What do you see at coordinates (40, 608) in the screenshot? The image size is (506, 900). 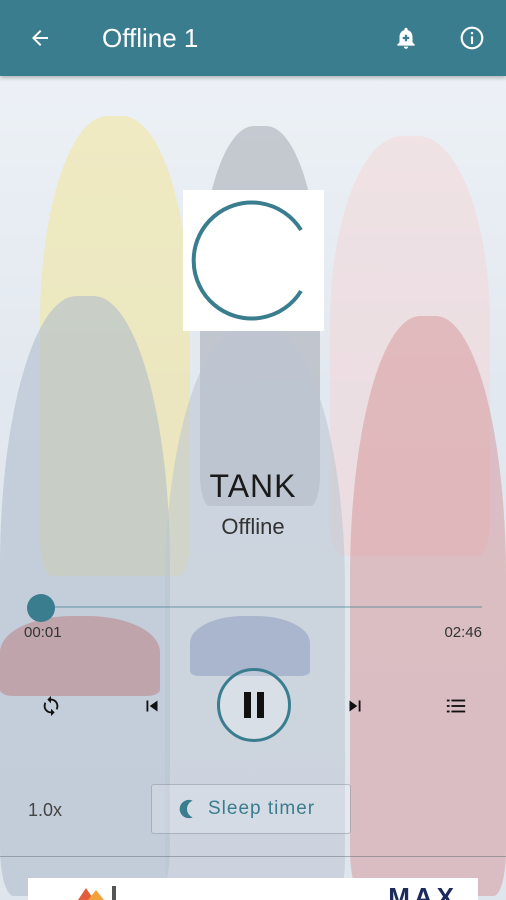 I see `seek-thumb` at bounding box center [40, 608].